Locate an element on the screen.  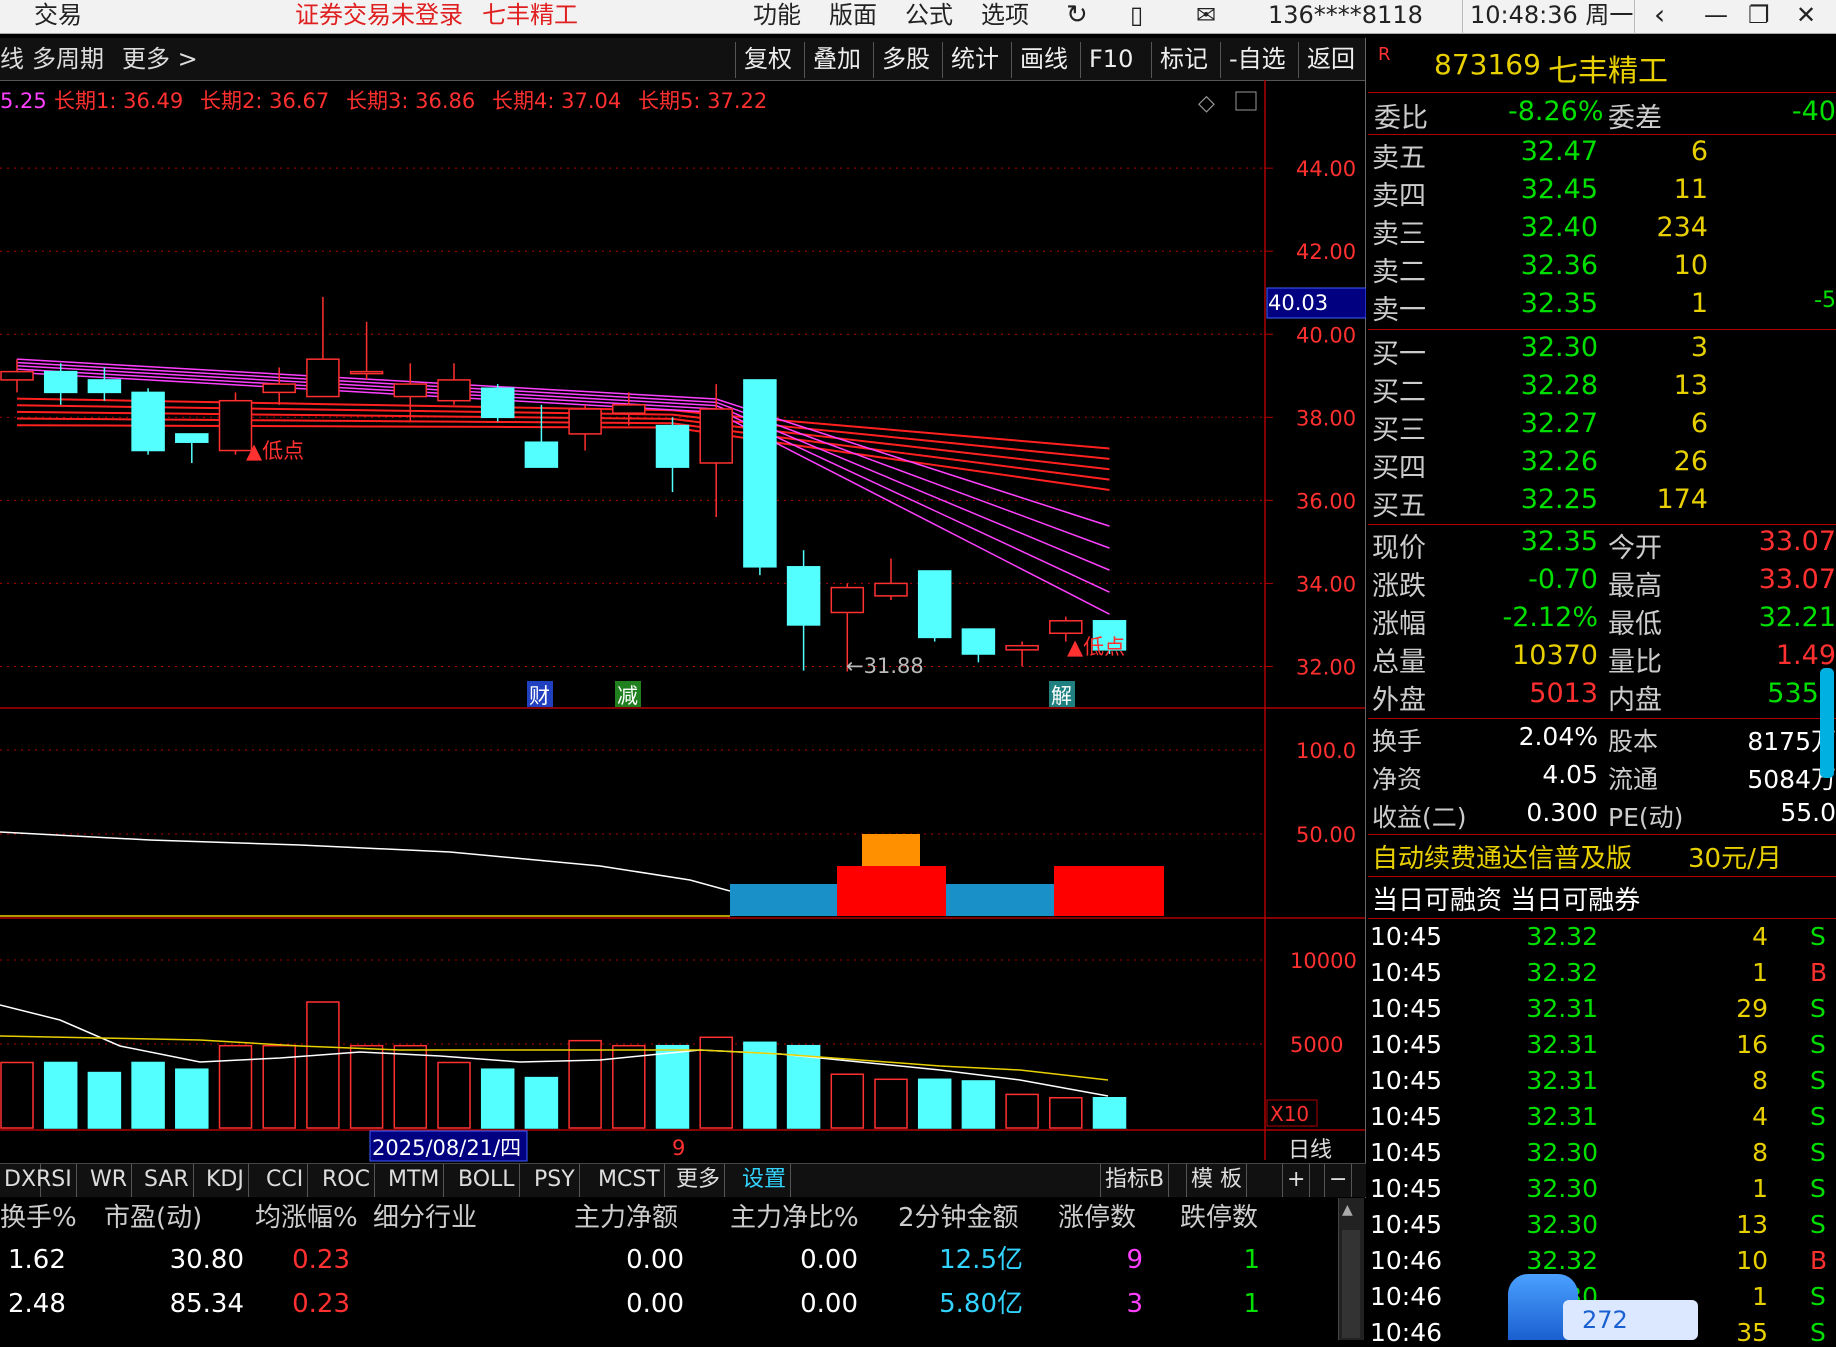
tick-price: 32.32 is located at coordinates (1562, 1260).